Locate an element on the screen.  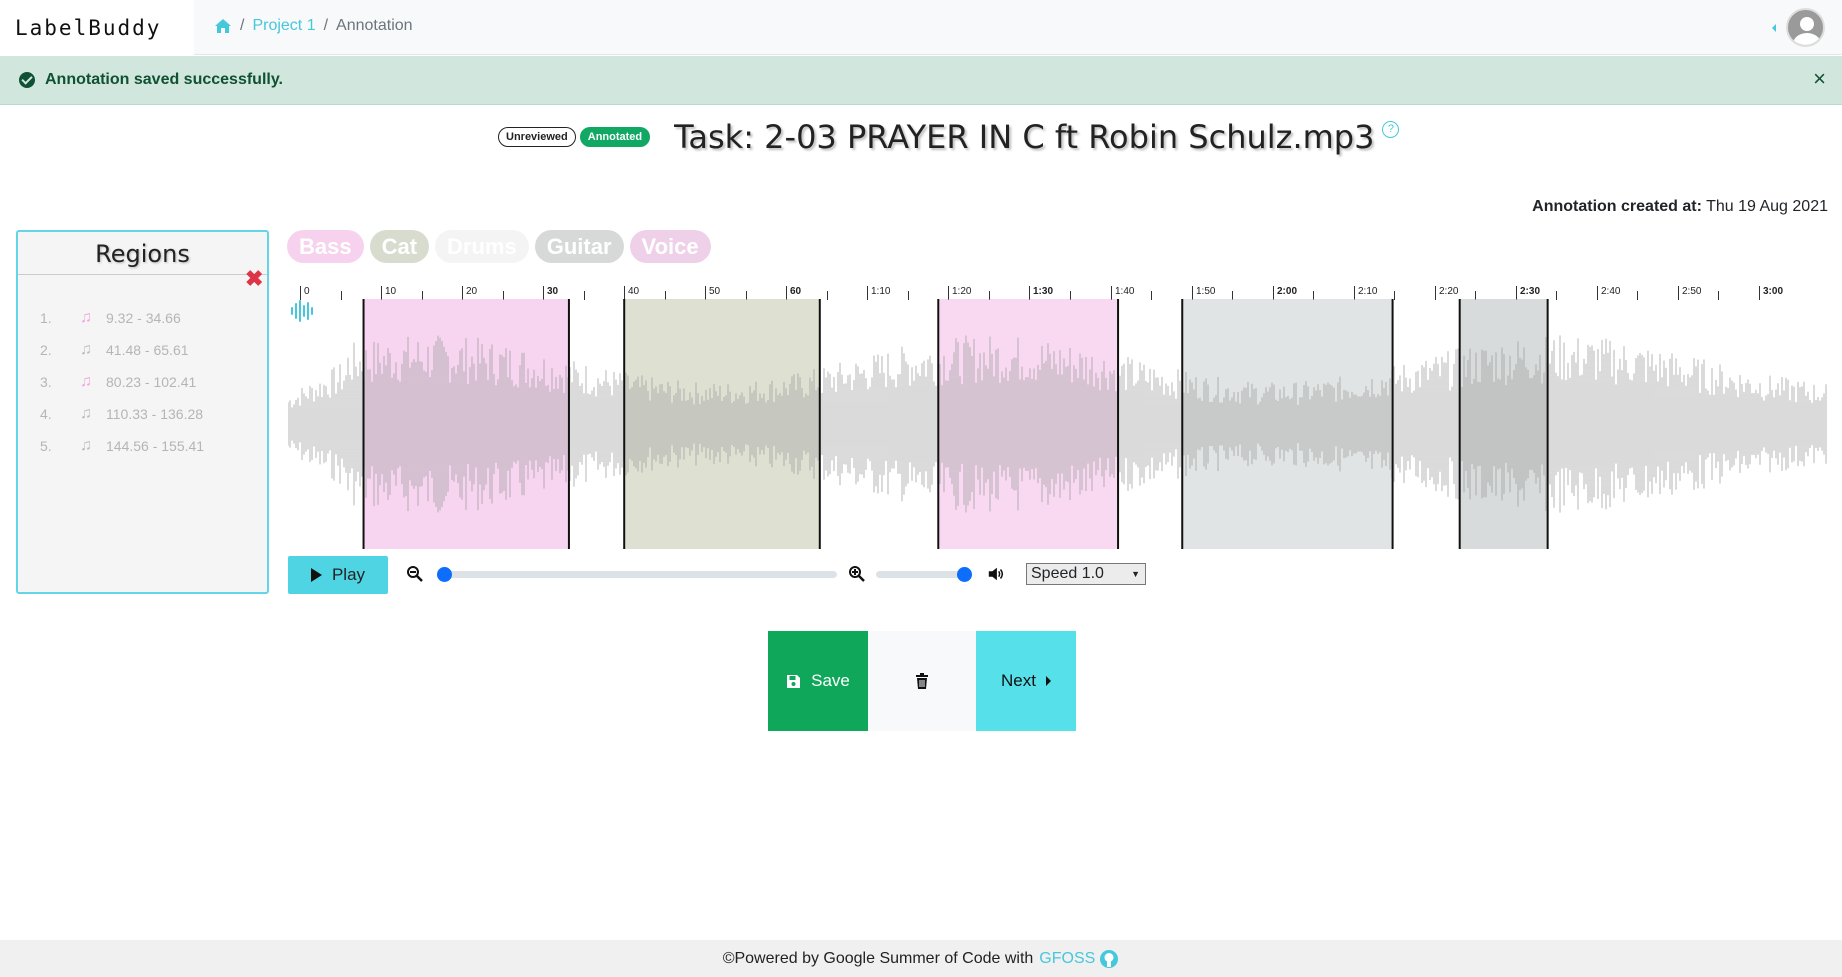
gfoss-link: GFOSS is located at coordinates (1067, 959).